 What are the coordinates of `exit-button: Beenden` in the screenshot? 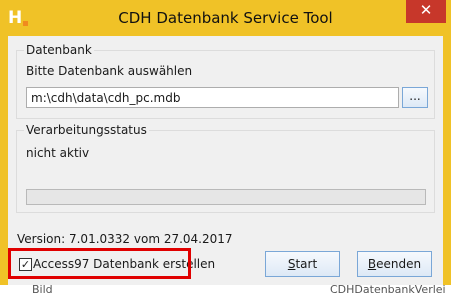 It's located at (394, 264).